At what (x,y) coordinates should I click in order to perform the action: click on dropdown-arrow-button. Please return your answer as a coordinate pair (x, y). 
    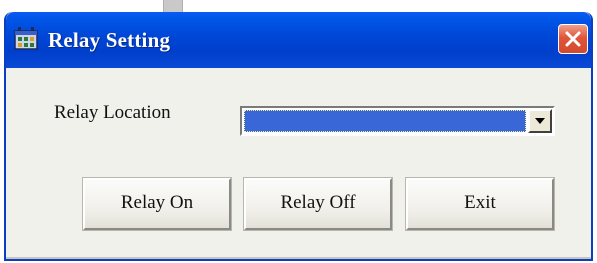
    Looking at the image, I should click on (540, 121).